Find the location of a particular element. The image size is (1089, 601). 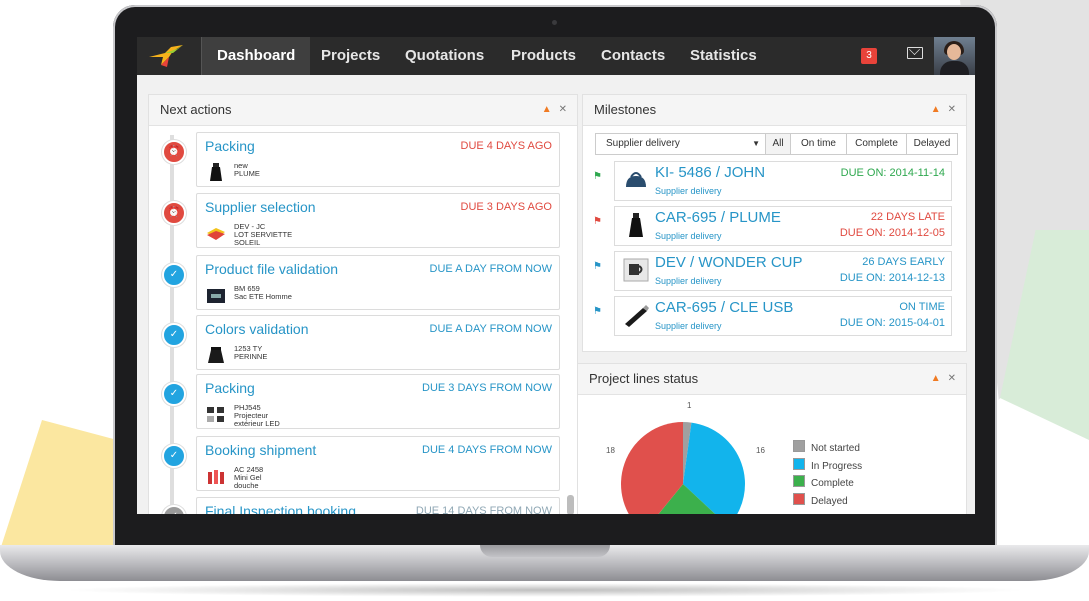

nav-projects: Projects is located at coordinates (350, 56).